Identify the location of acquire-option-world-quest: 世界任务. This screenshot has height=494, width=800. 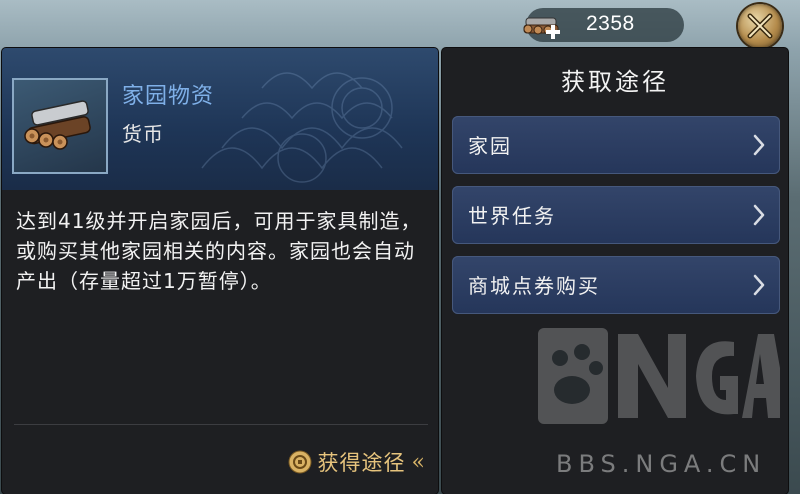
(616, 215).